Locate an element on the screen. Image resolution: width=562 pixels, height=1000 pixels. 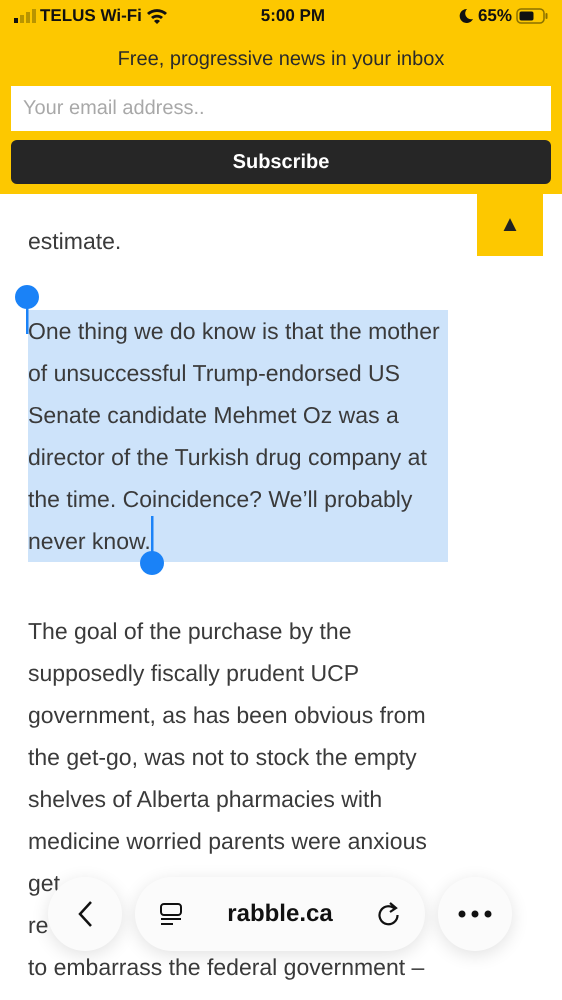
battery-icon is located at coordinates (532, 16).